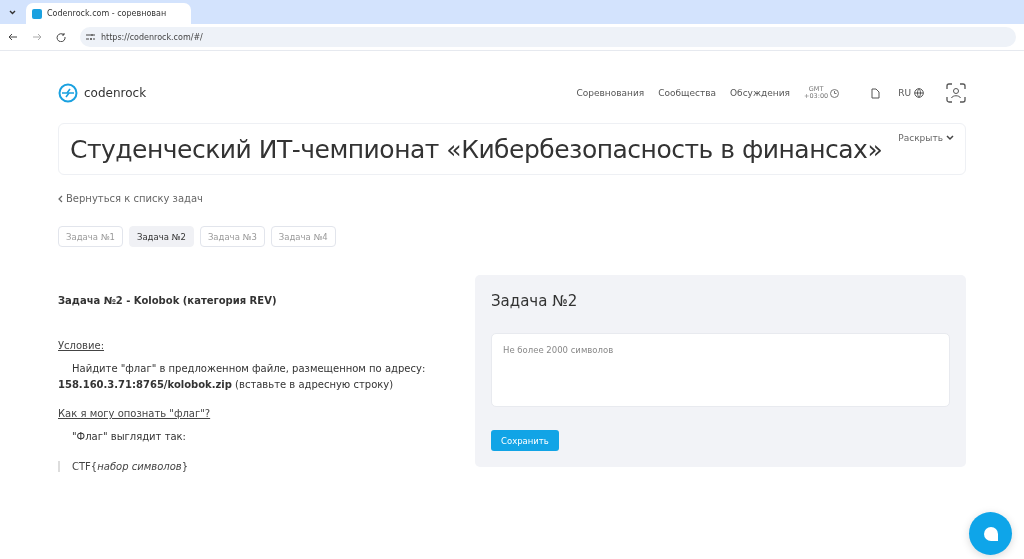 This screenshot has height=559, width=1024. Describe the element at coordinates (68, 93) in the screenshot. I see `logo-icon` at that location.